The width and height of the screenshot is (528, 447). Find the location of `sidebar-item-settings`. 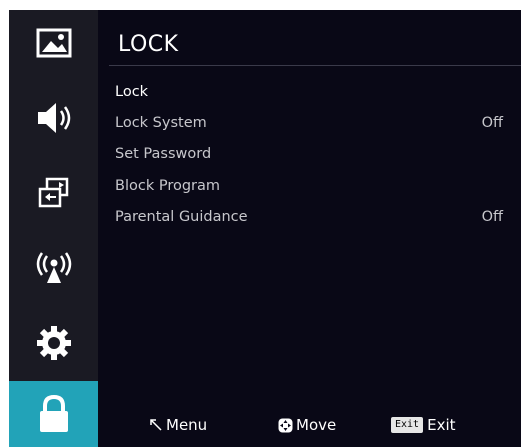

sidebar-item-settings is located at coordinates (53, 343).